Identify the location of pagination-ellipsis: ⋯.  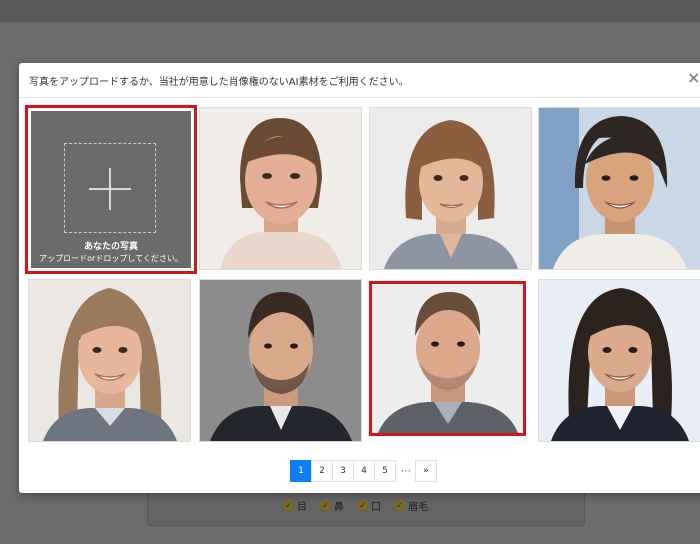
(406, 471).